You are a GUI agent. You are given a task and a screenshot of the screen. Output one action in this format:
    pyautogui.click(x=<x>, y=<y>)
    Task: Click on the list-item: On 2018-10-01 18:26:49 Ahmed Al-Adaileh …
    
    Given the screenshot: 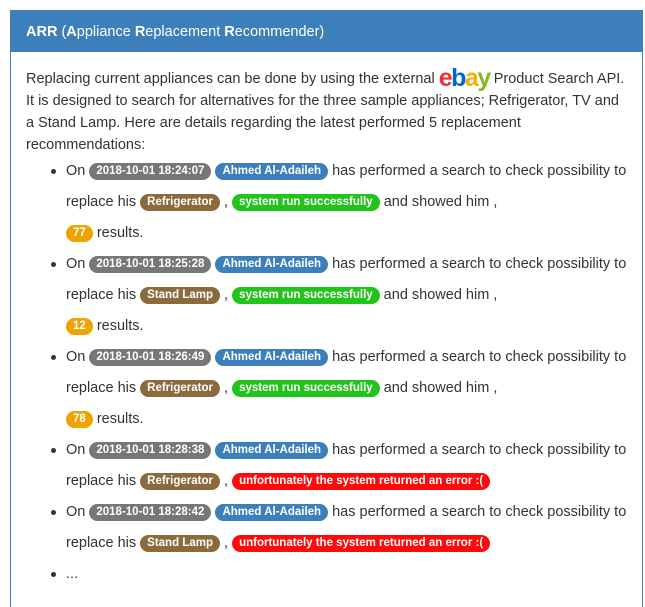 What is the action you would take?
    pyautogui.click(x=339, y=388)
    